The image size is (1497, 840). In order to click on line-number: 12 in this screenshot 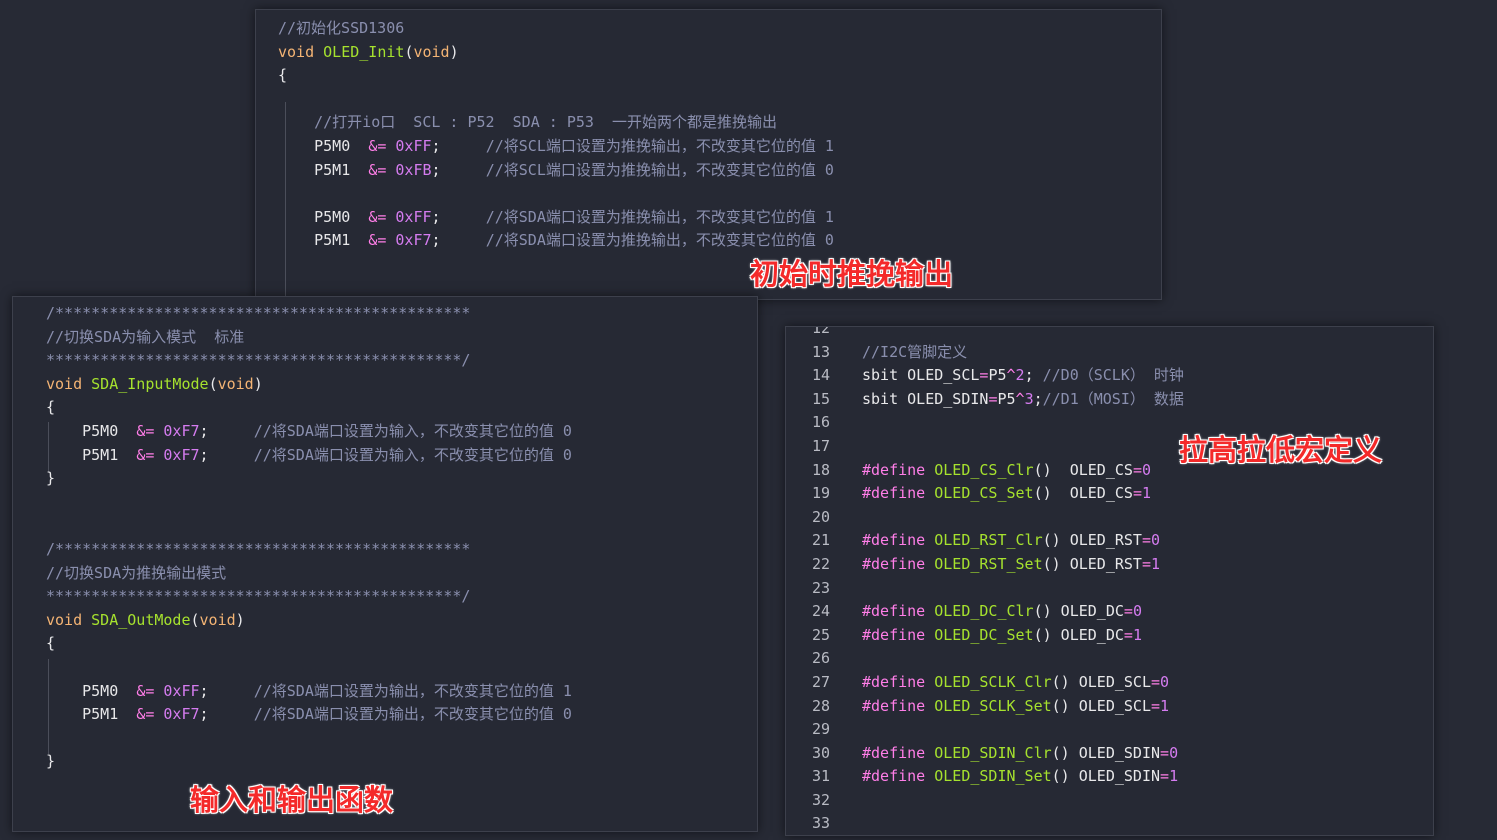, I will do `click(820, 331)`.